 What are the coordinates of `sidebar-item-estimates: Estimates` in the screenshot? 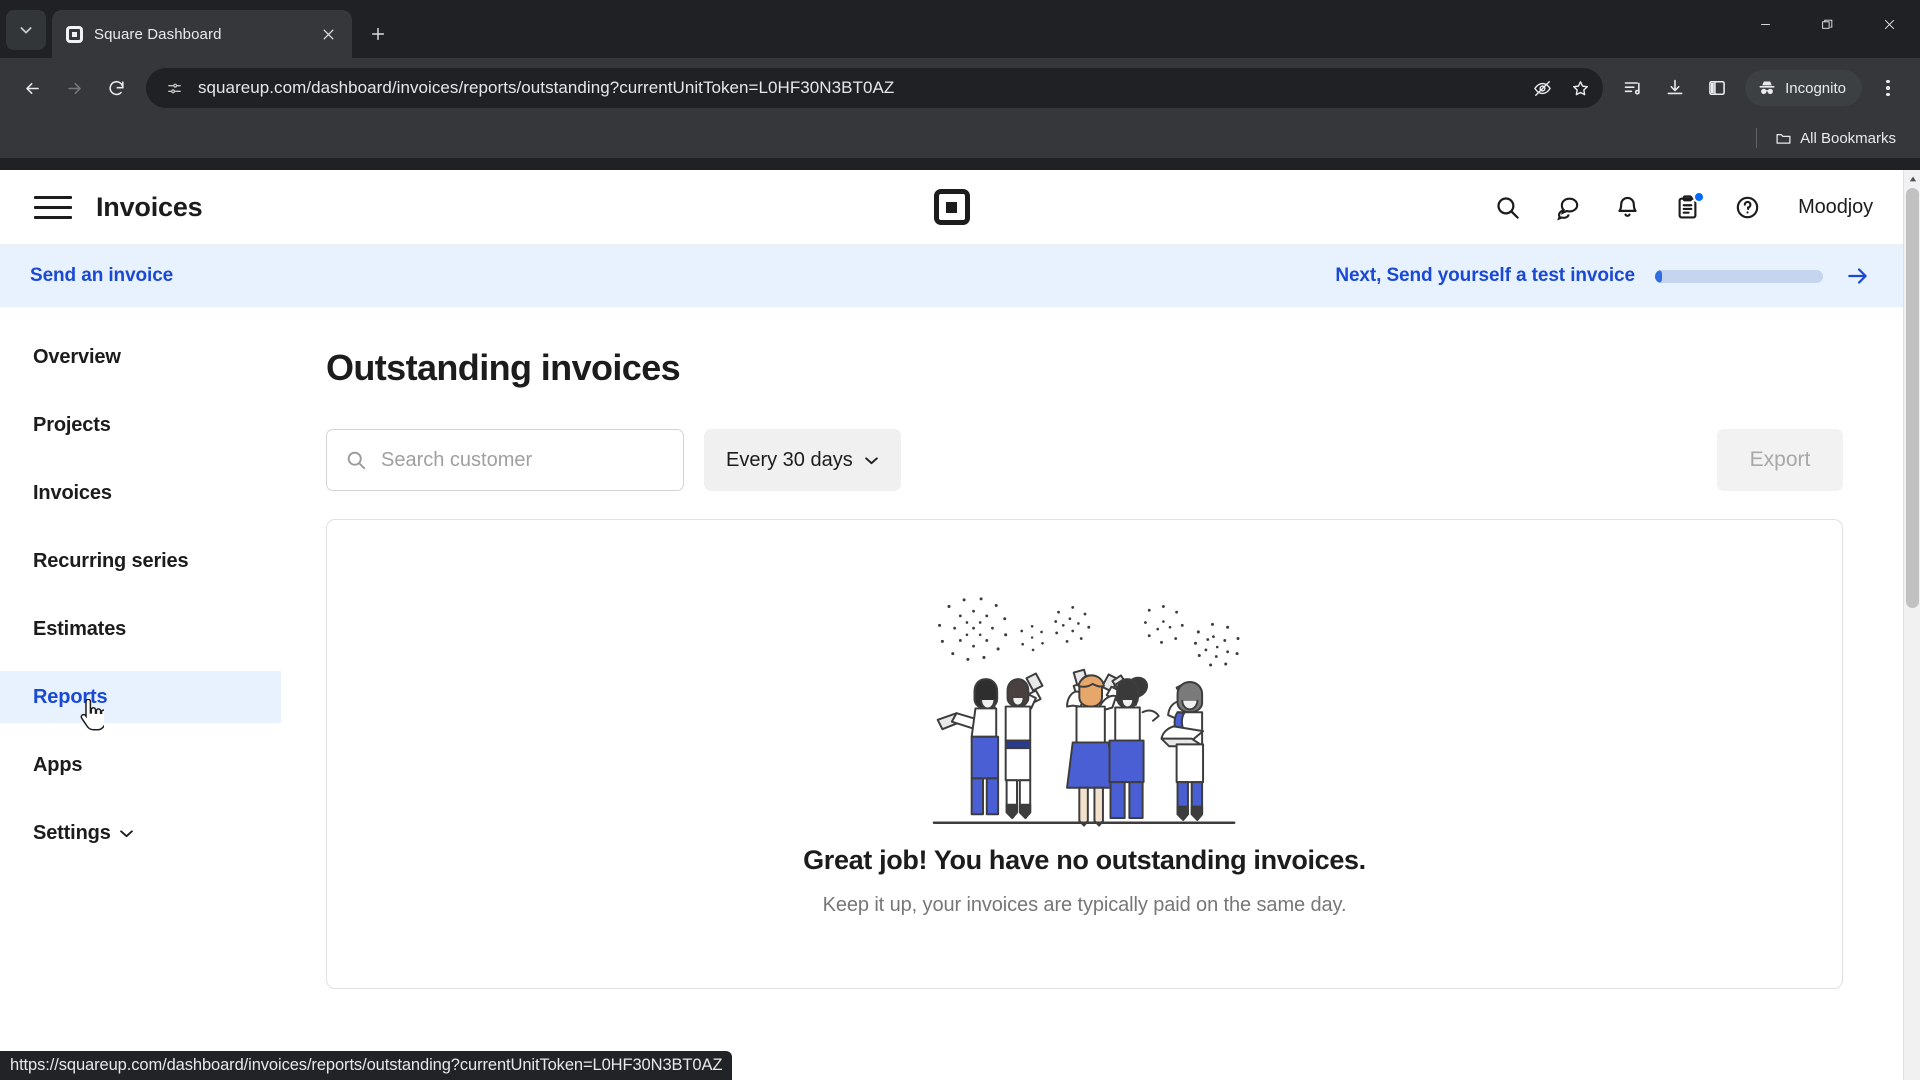 It's located at (140, 629).